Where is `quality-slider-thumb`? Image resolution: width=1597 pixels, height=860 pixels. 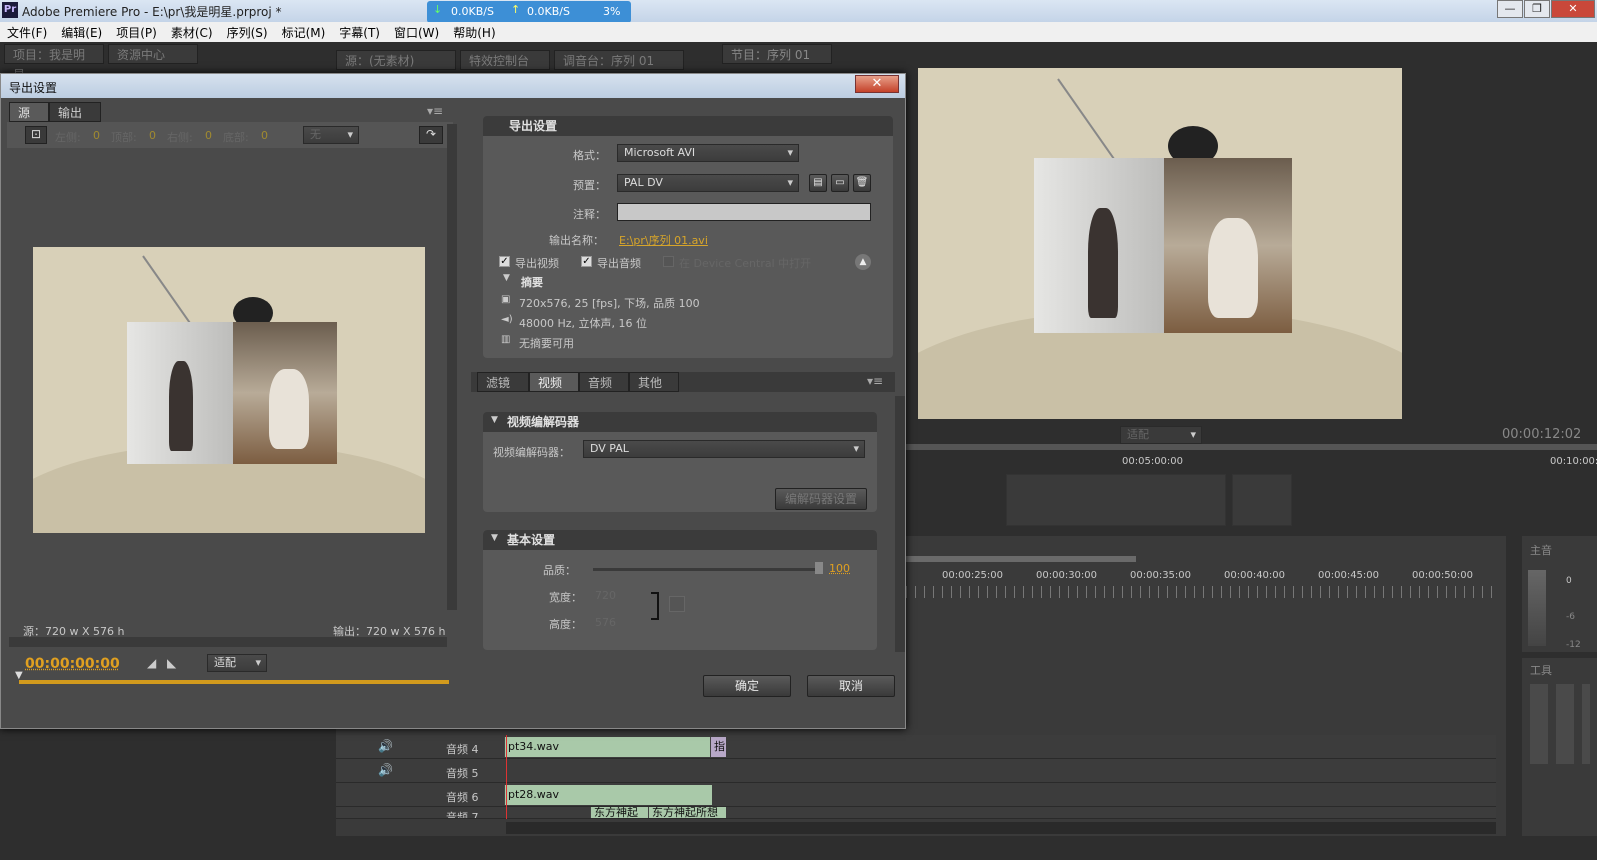 quality-slider-thumb is located at coordinates (819, 568).